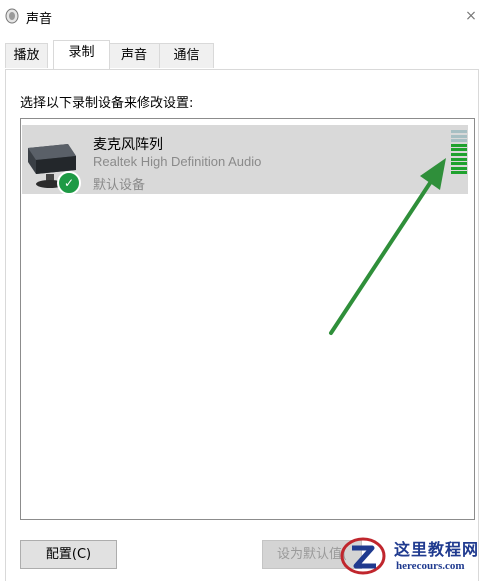  I want to click on title-bar: 声音 ×, so click(243, 16).